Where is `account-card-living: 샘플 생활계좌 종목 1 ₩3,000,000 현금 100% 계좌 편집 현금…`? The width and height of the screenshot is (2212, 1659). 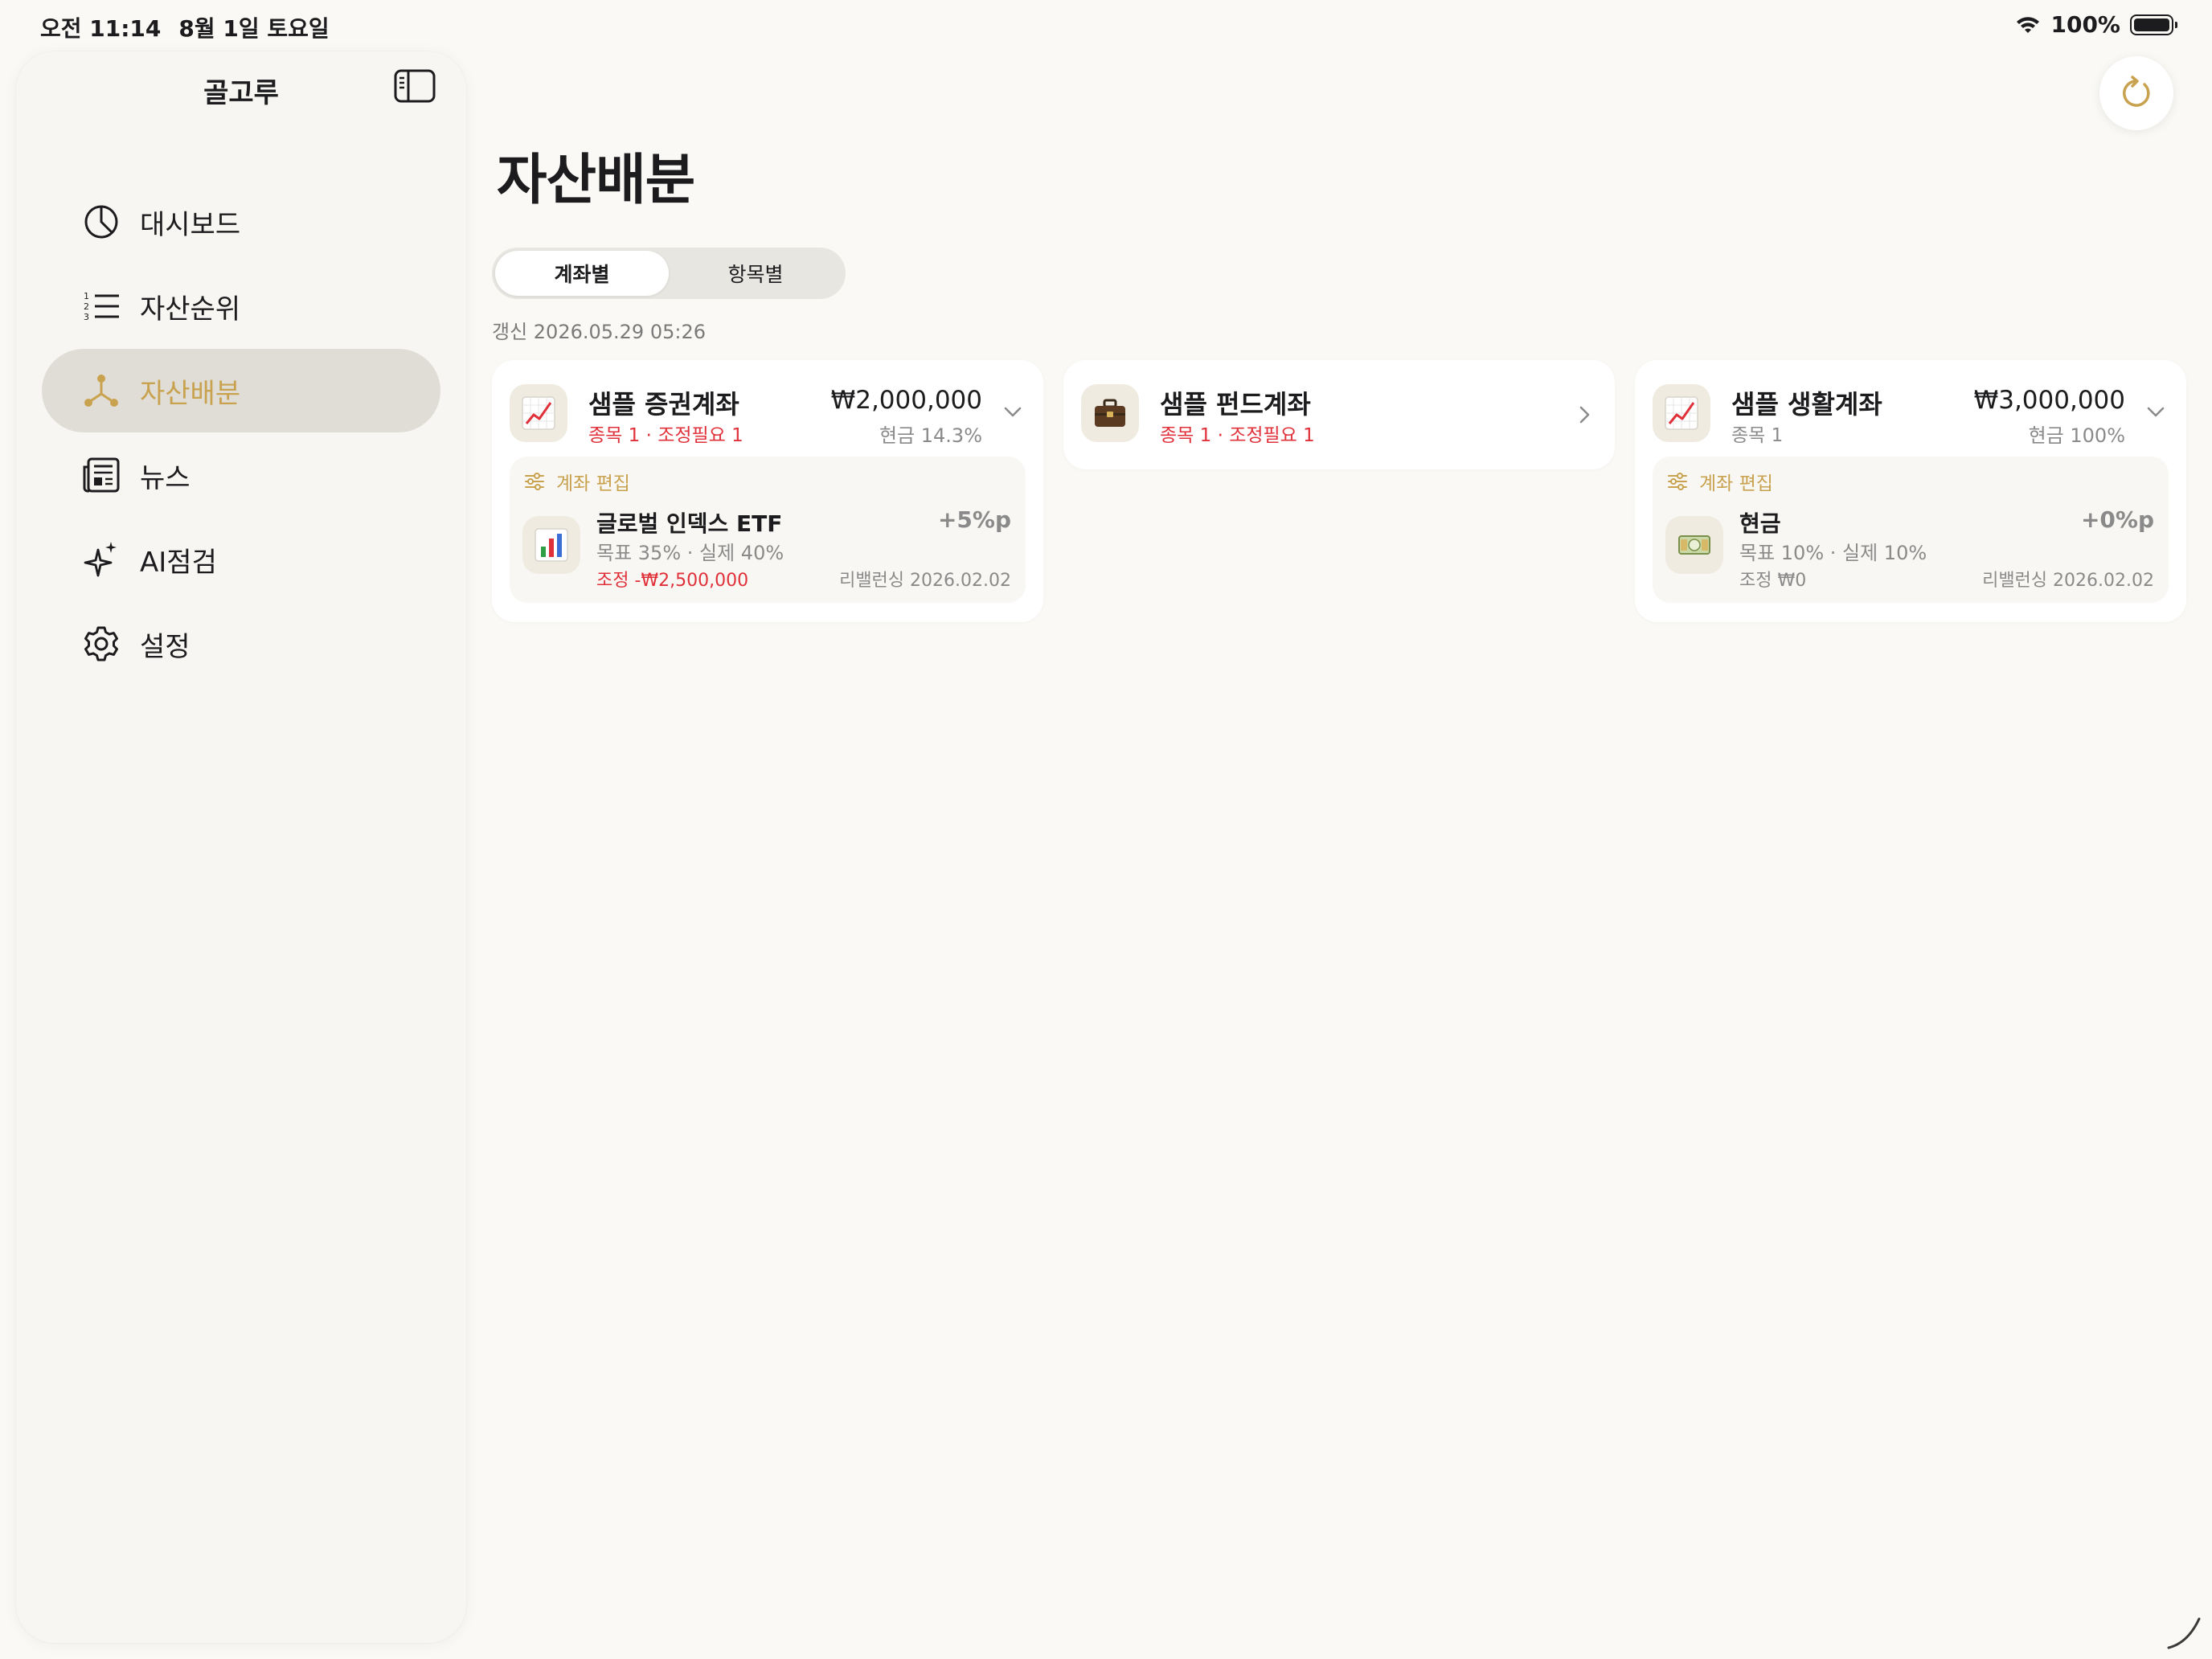
account-card-living: 샘플 생활계좌 종목 1 ₩3,000,000 현금 100% 계좌 편집 현금… is located at coordinates (1911, 491).